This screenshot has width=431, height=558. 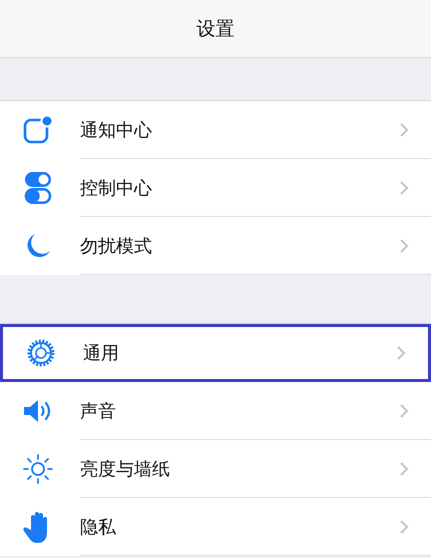 What do you see at coordinates (38, 188) in the screenshot?
I see `toggle-switches-icon` at bounding box center [38, 188].